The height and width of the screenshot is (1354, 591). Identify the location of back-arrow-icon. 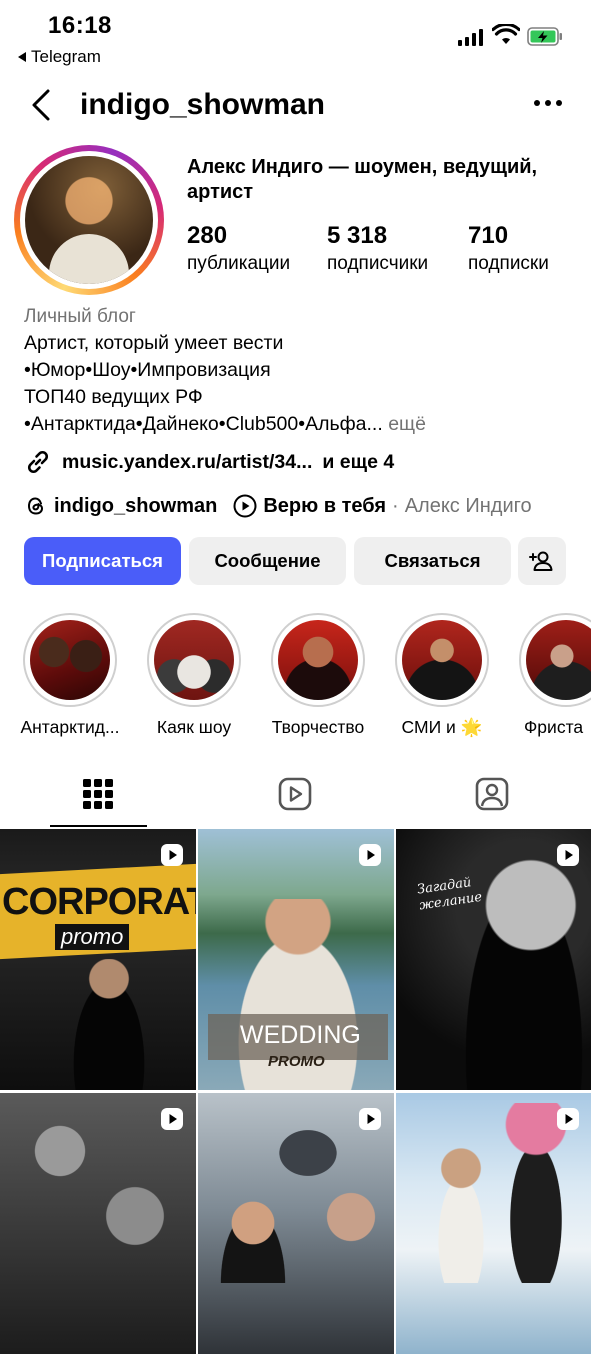
(22, 57).